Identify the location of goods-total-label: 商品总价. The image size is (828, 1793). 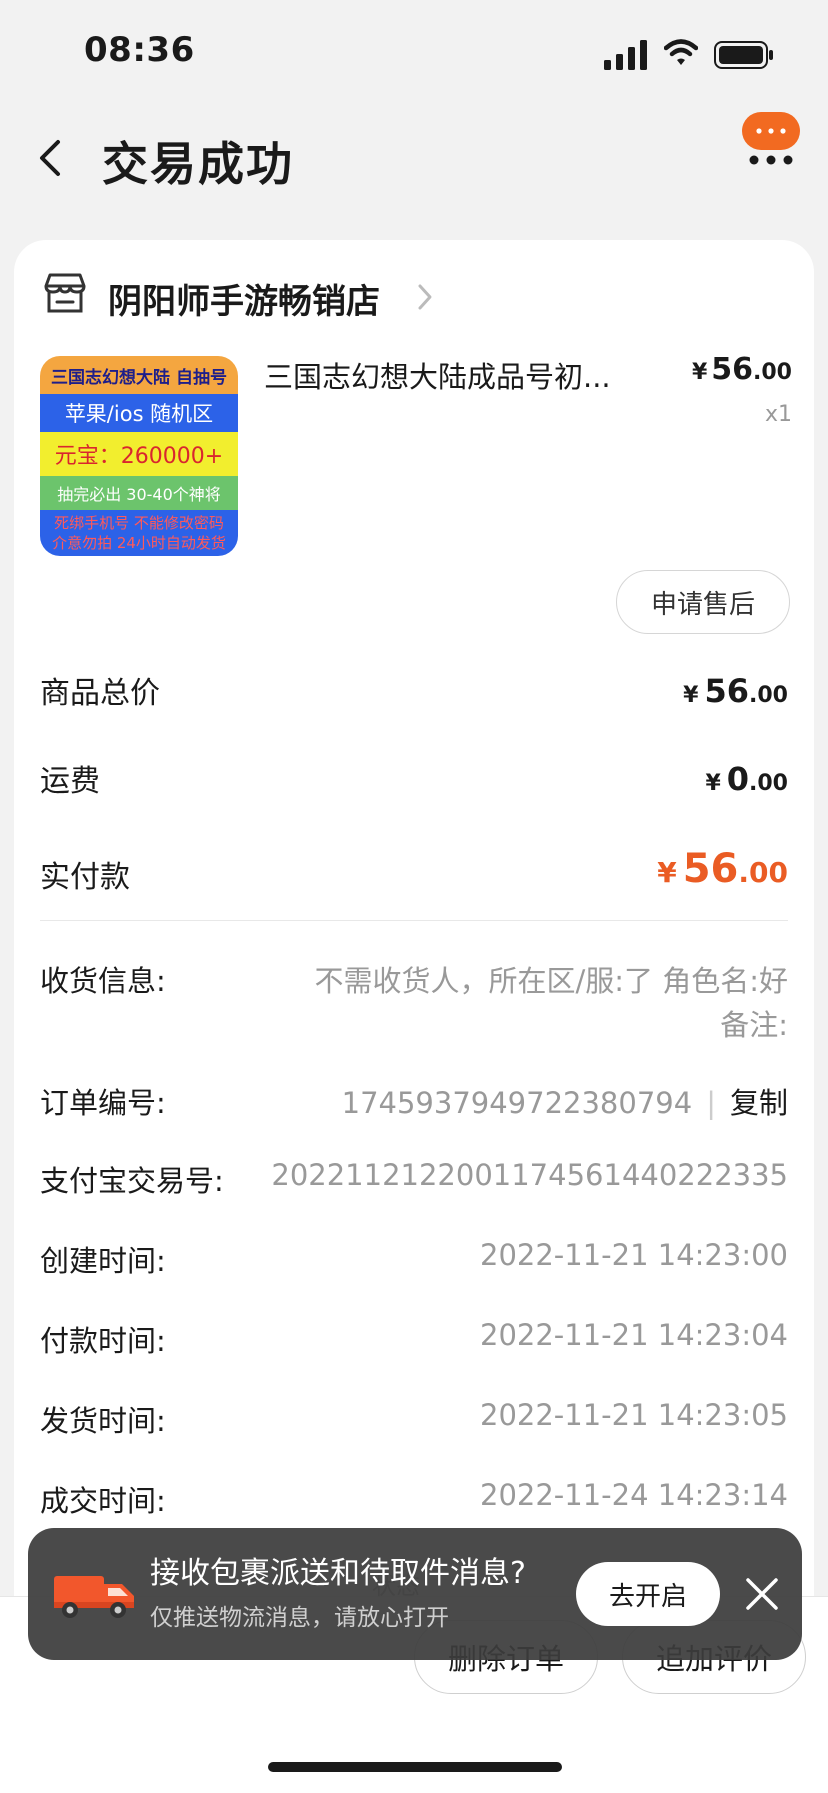
(100, 693).